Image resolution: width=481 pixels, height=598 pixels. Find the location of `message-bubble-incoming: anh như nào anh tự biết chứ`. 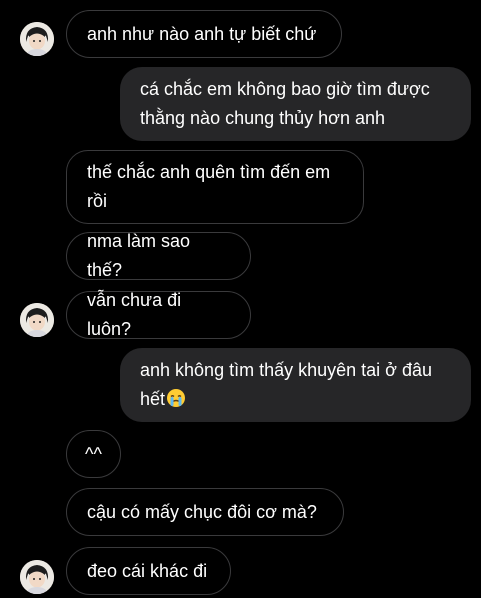

message-bubble-incoming: anh như nào anh tự biết chứ is located at coordinates (204, 34).